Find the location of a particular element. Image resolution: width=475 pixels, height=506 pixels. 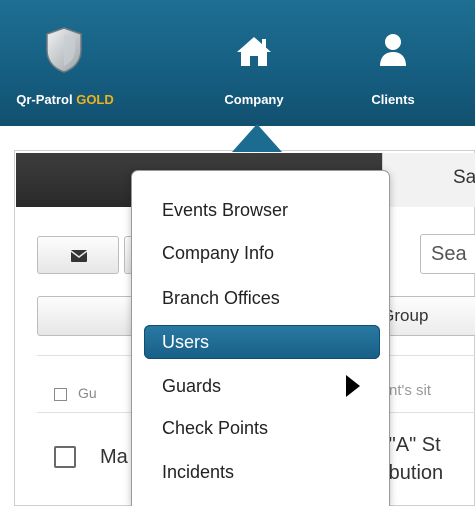

submenu-arrow-icon is located at coordinates (353, 386).